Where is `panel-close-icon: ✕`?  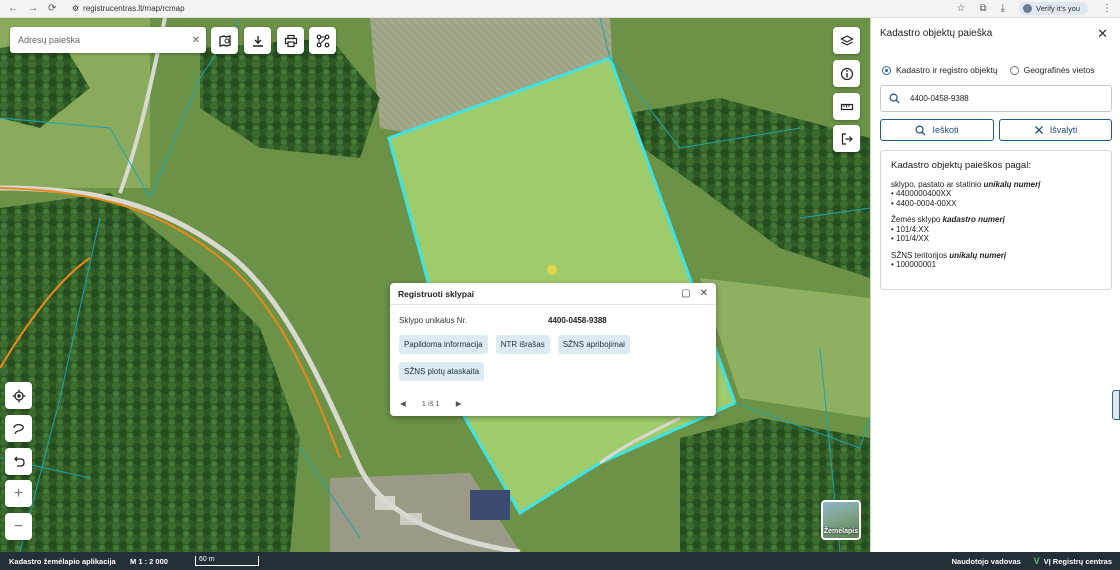 panel-close-icon: ✕ is located at coordinates (1102, 34).